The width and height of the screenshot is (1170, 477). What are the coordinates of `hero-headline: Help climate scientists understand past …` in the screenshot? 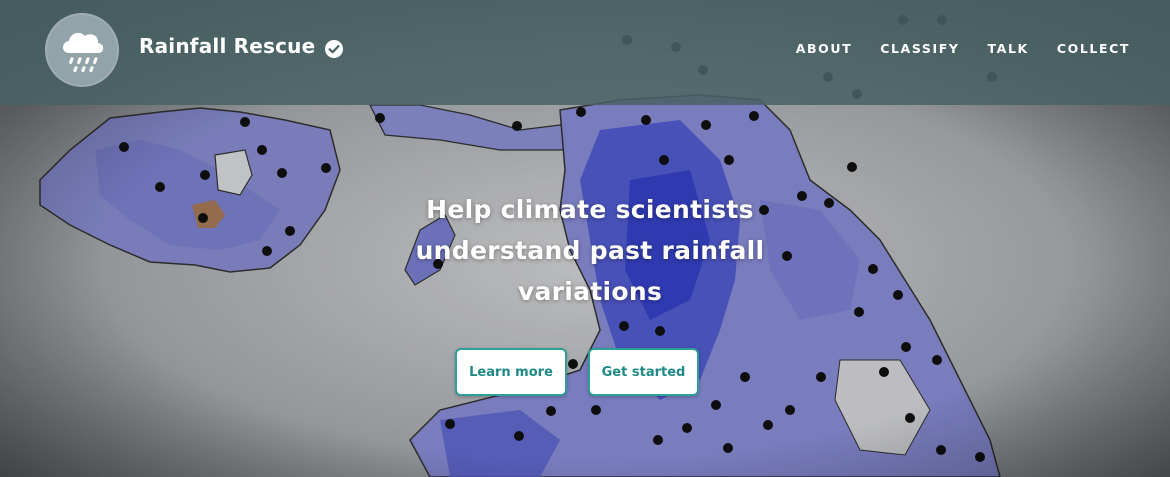 It's located at (590, 250).